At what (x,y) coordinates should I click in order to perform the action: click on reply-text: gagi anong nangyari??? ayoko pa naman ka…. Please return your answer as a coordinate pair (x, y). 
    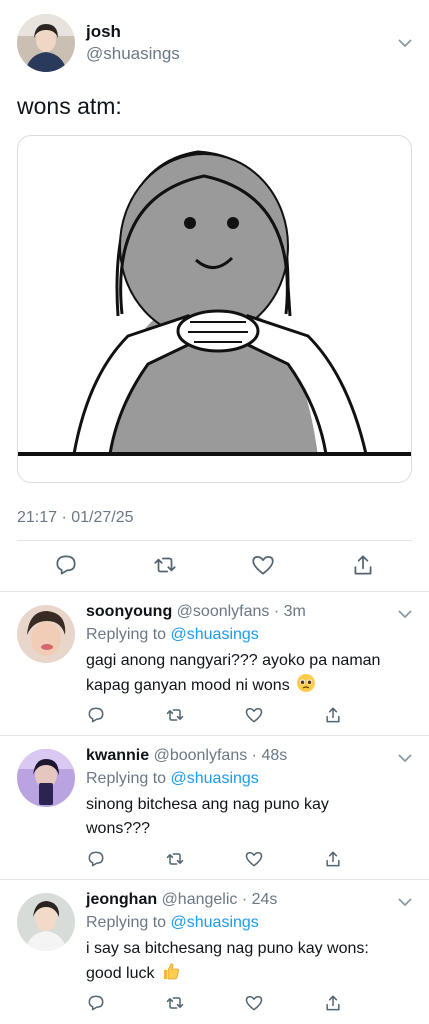
    Looking at the image, I should click on (246, 673).